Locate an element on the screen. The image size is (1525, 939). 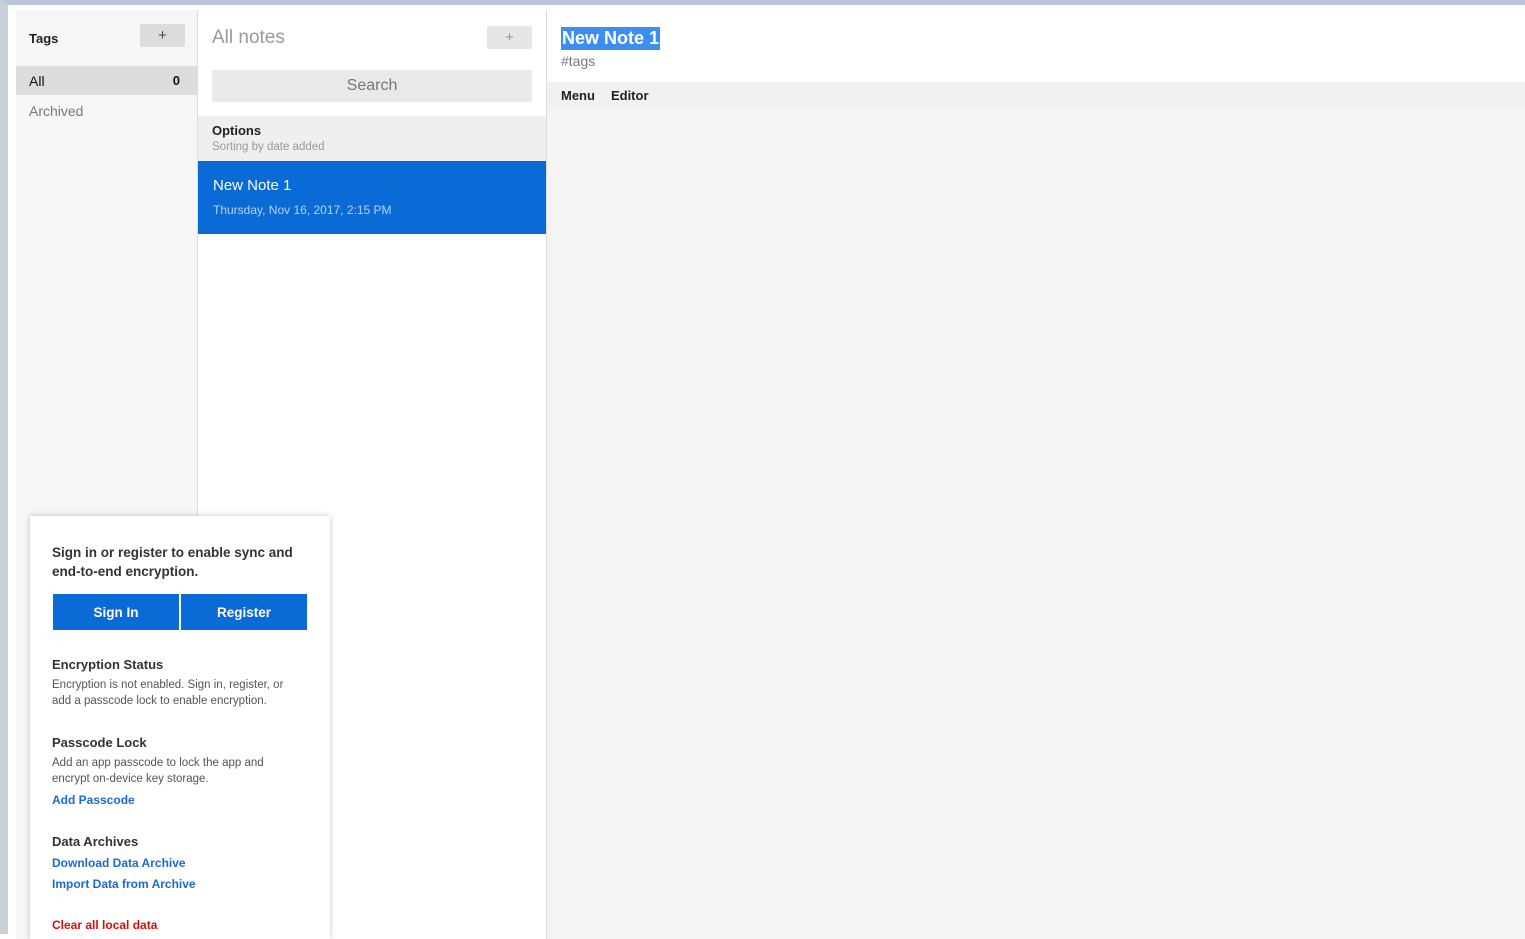
search-input is located at coordinates (372, 86).